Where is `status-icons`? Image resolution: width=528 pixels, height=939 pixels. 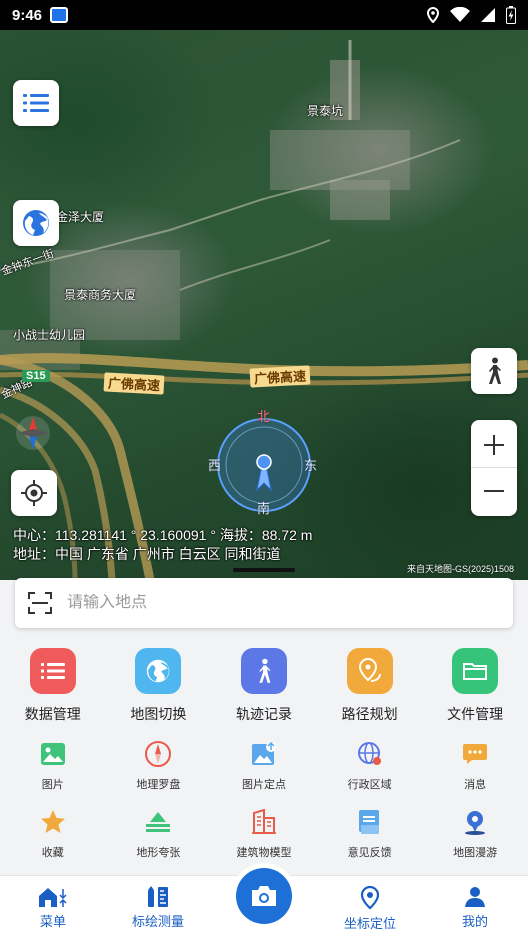
status-icons is located at coordinates (471, 15).